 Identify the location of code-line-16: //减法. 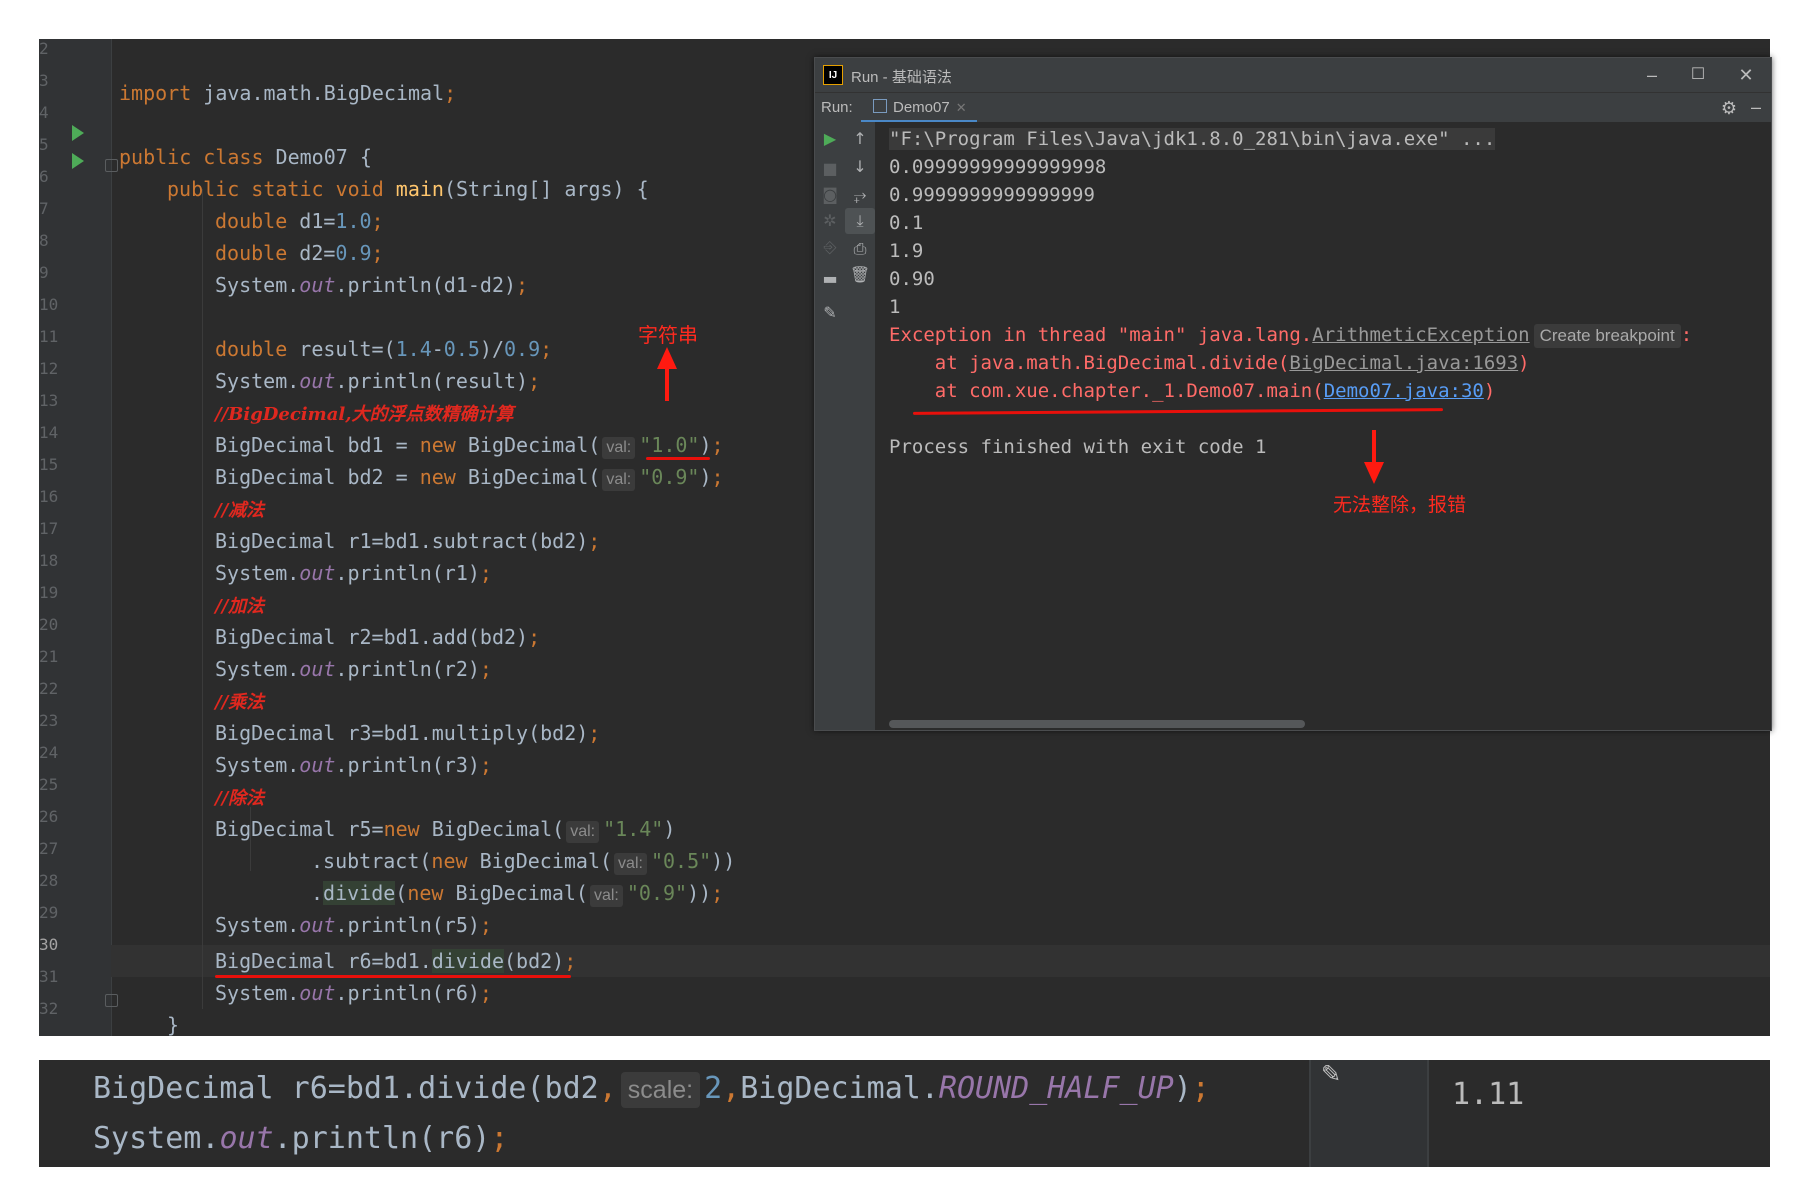
(239, 509).